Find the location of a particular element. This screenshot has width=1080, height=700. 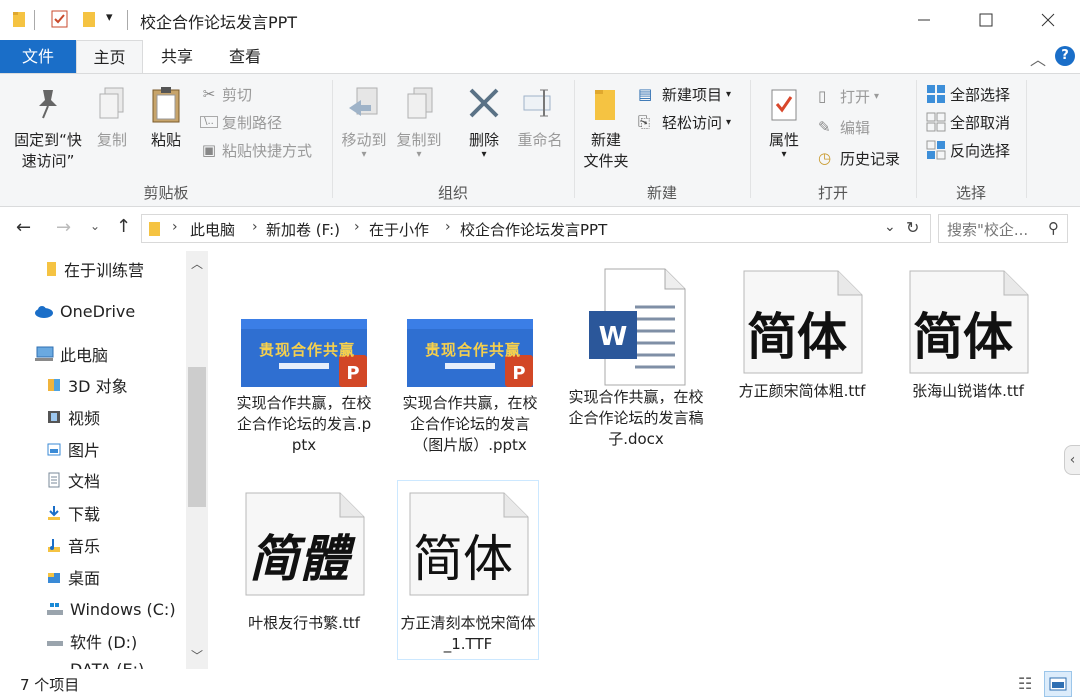

font-file-icon: 简體 is located at coordinates (304, 545).